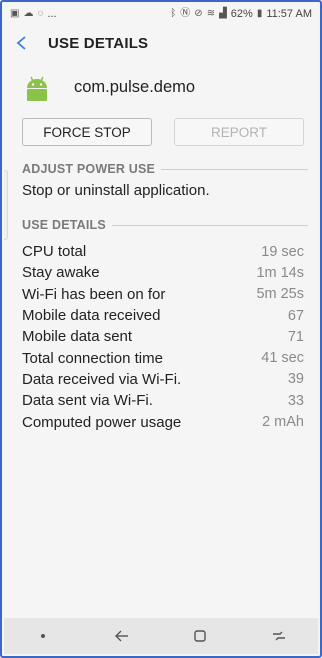  I want to click on android-icon, so click(37, 88).